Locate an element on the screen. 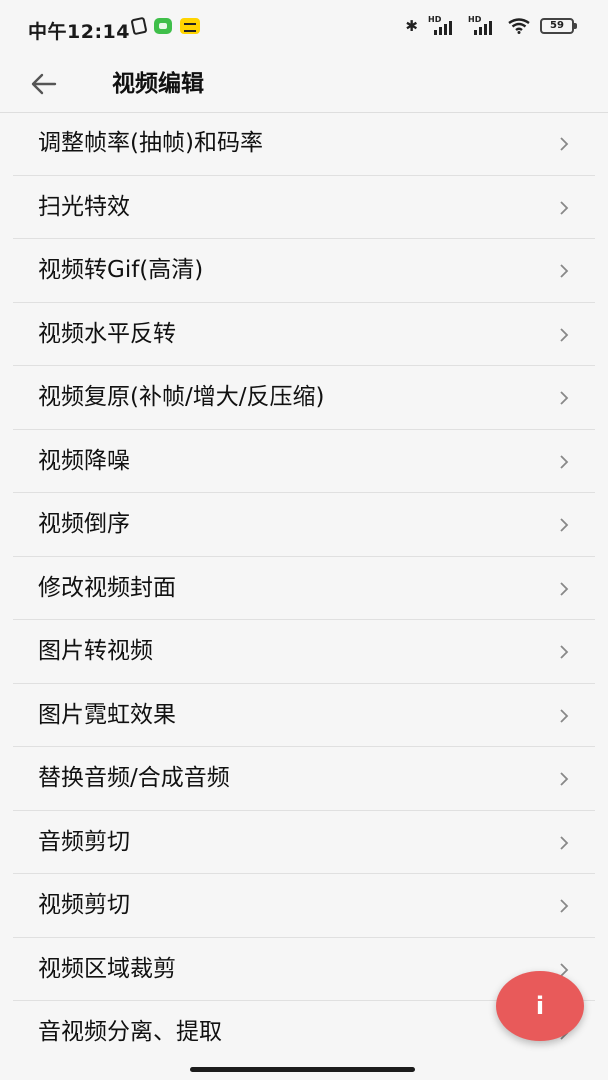 The image size is (608, 1080). menu-item-label: 视频区域裁剪 is located at coordinates (107, 968).